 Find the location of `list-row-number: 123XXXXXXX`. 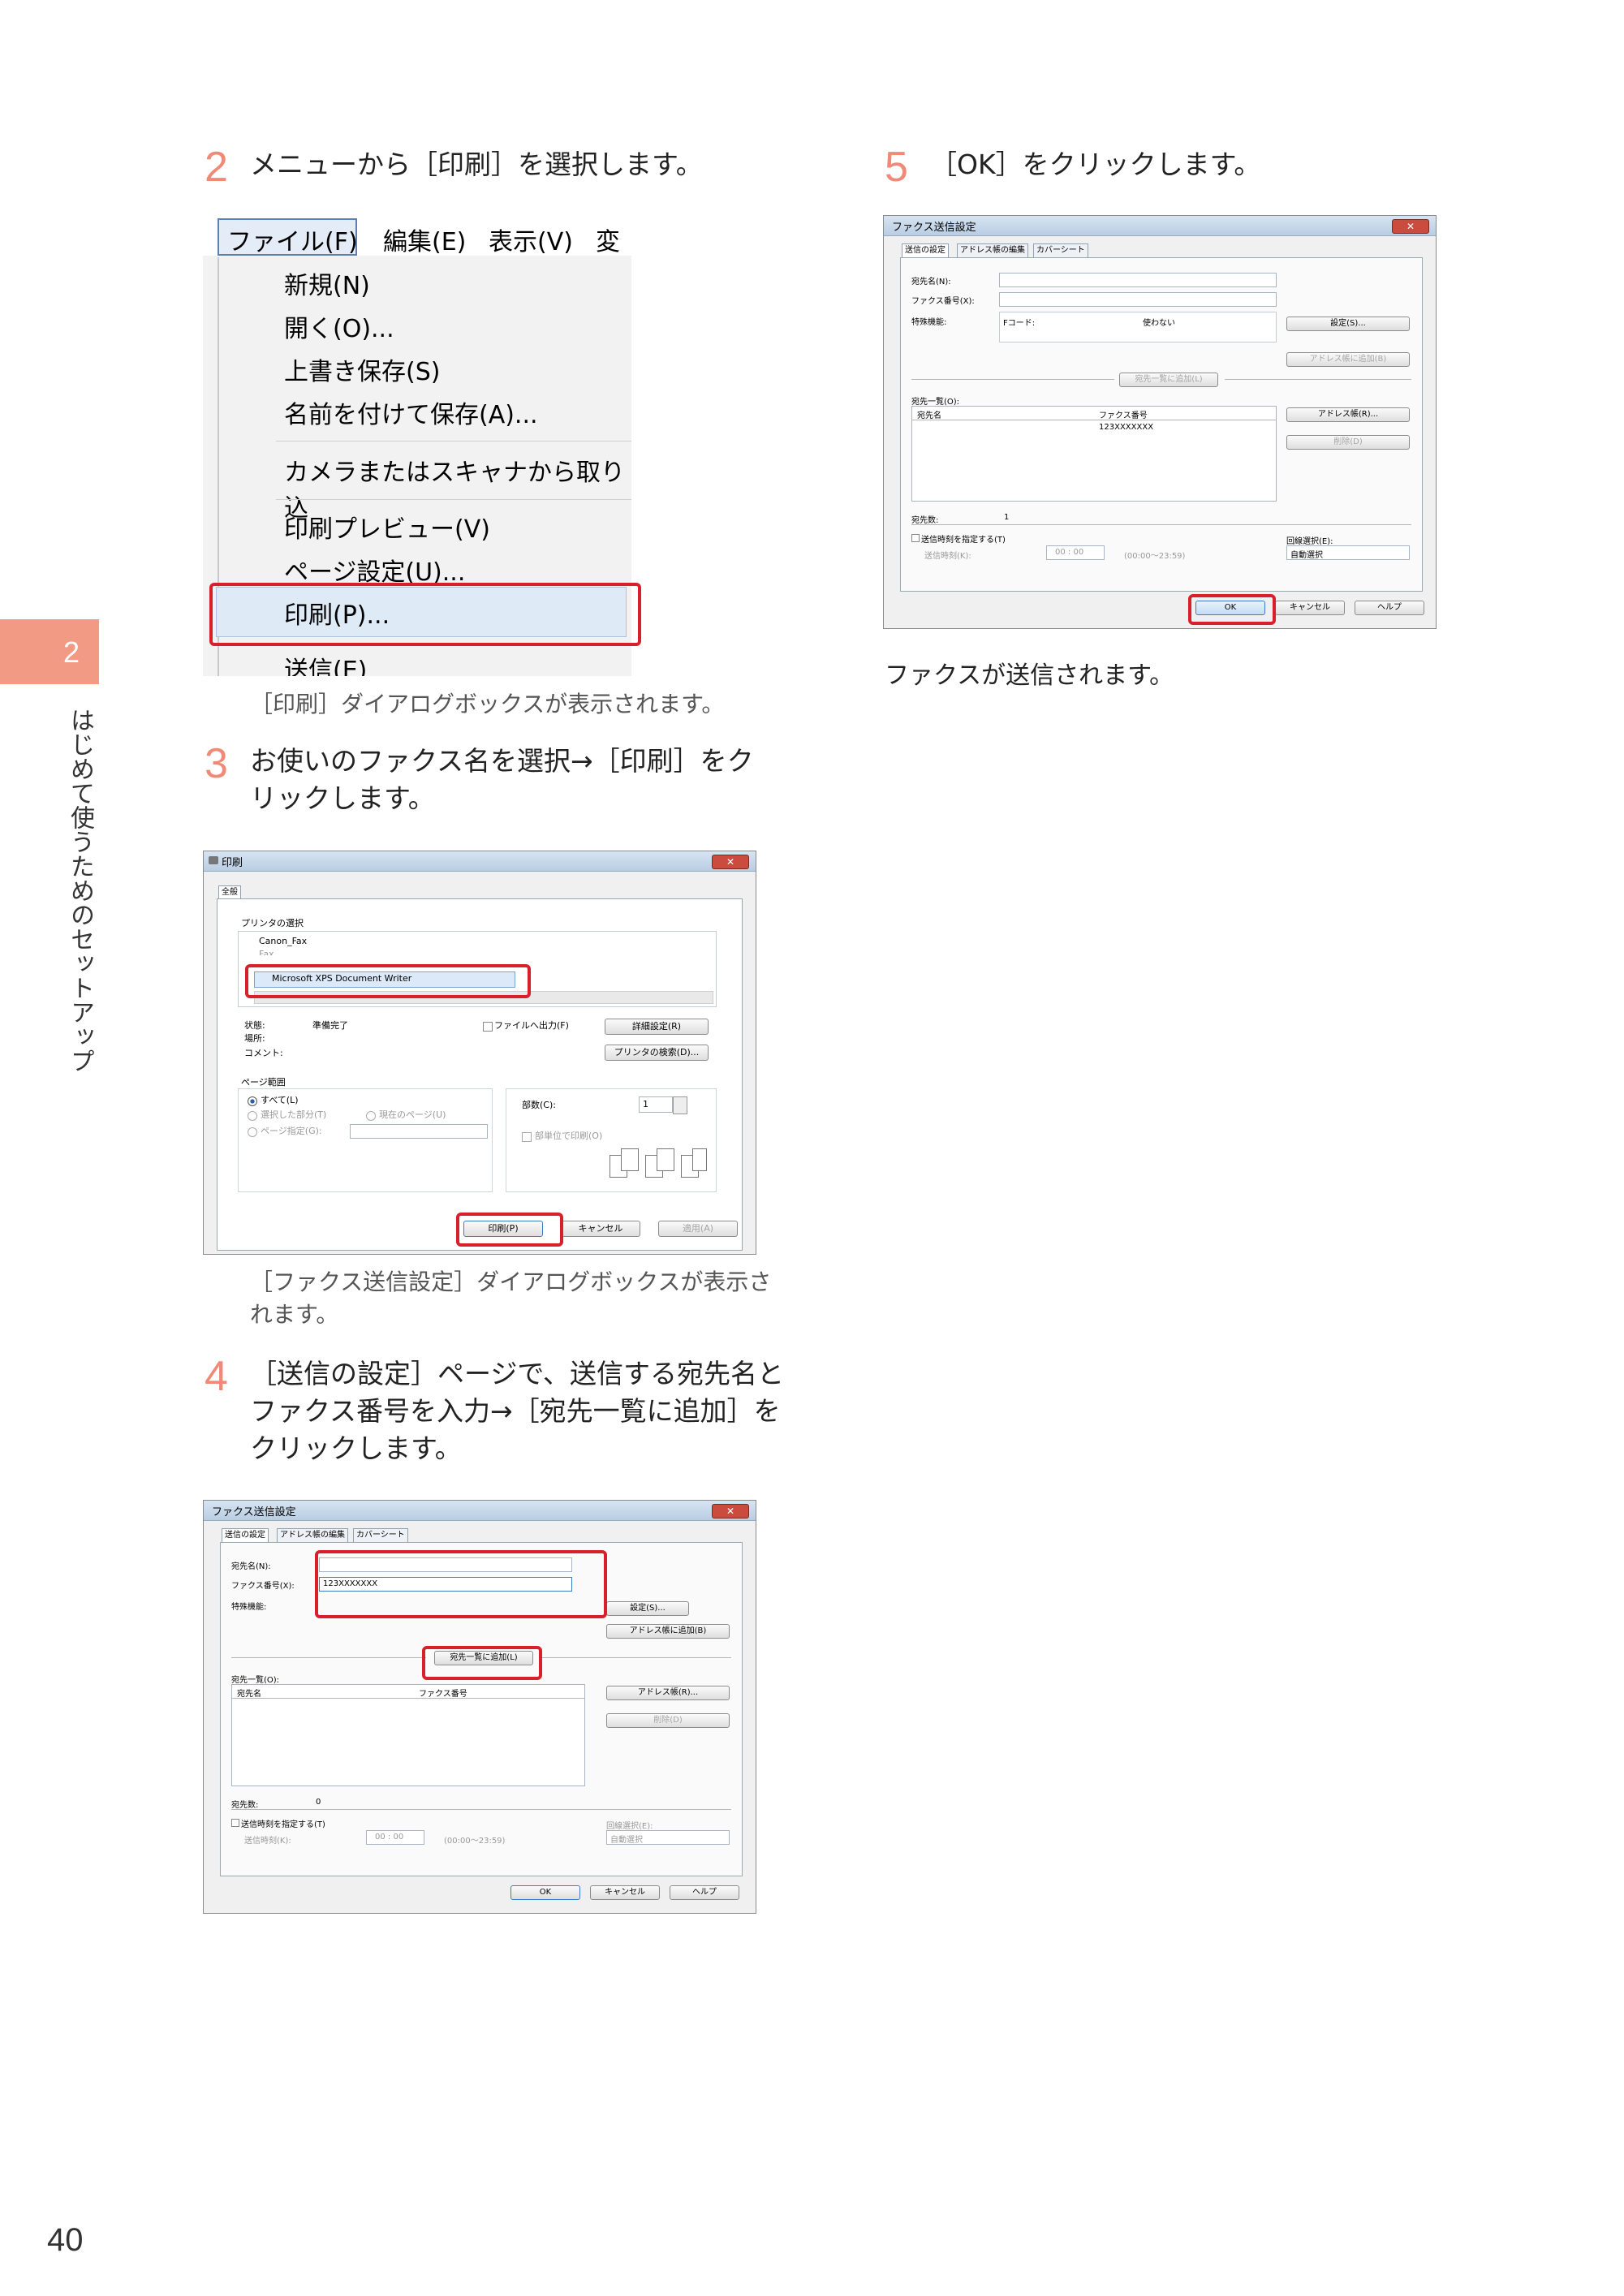

list-row-number: 123XXXXXXX is located at coordinates (1126, 428).